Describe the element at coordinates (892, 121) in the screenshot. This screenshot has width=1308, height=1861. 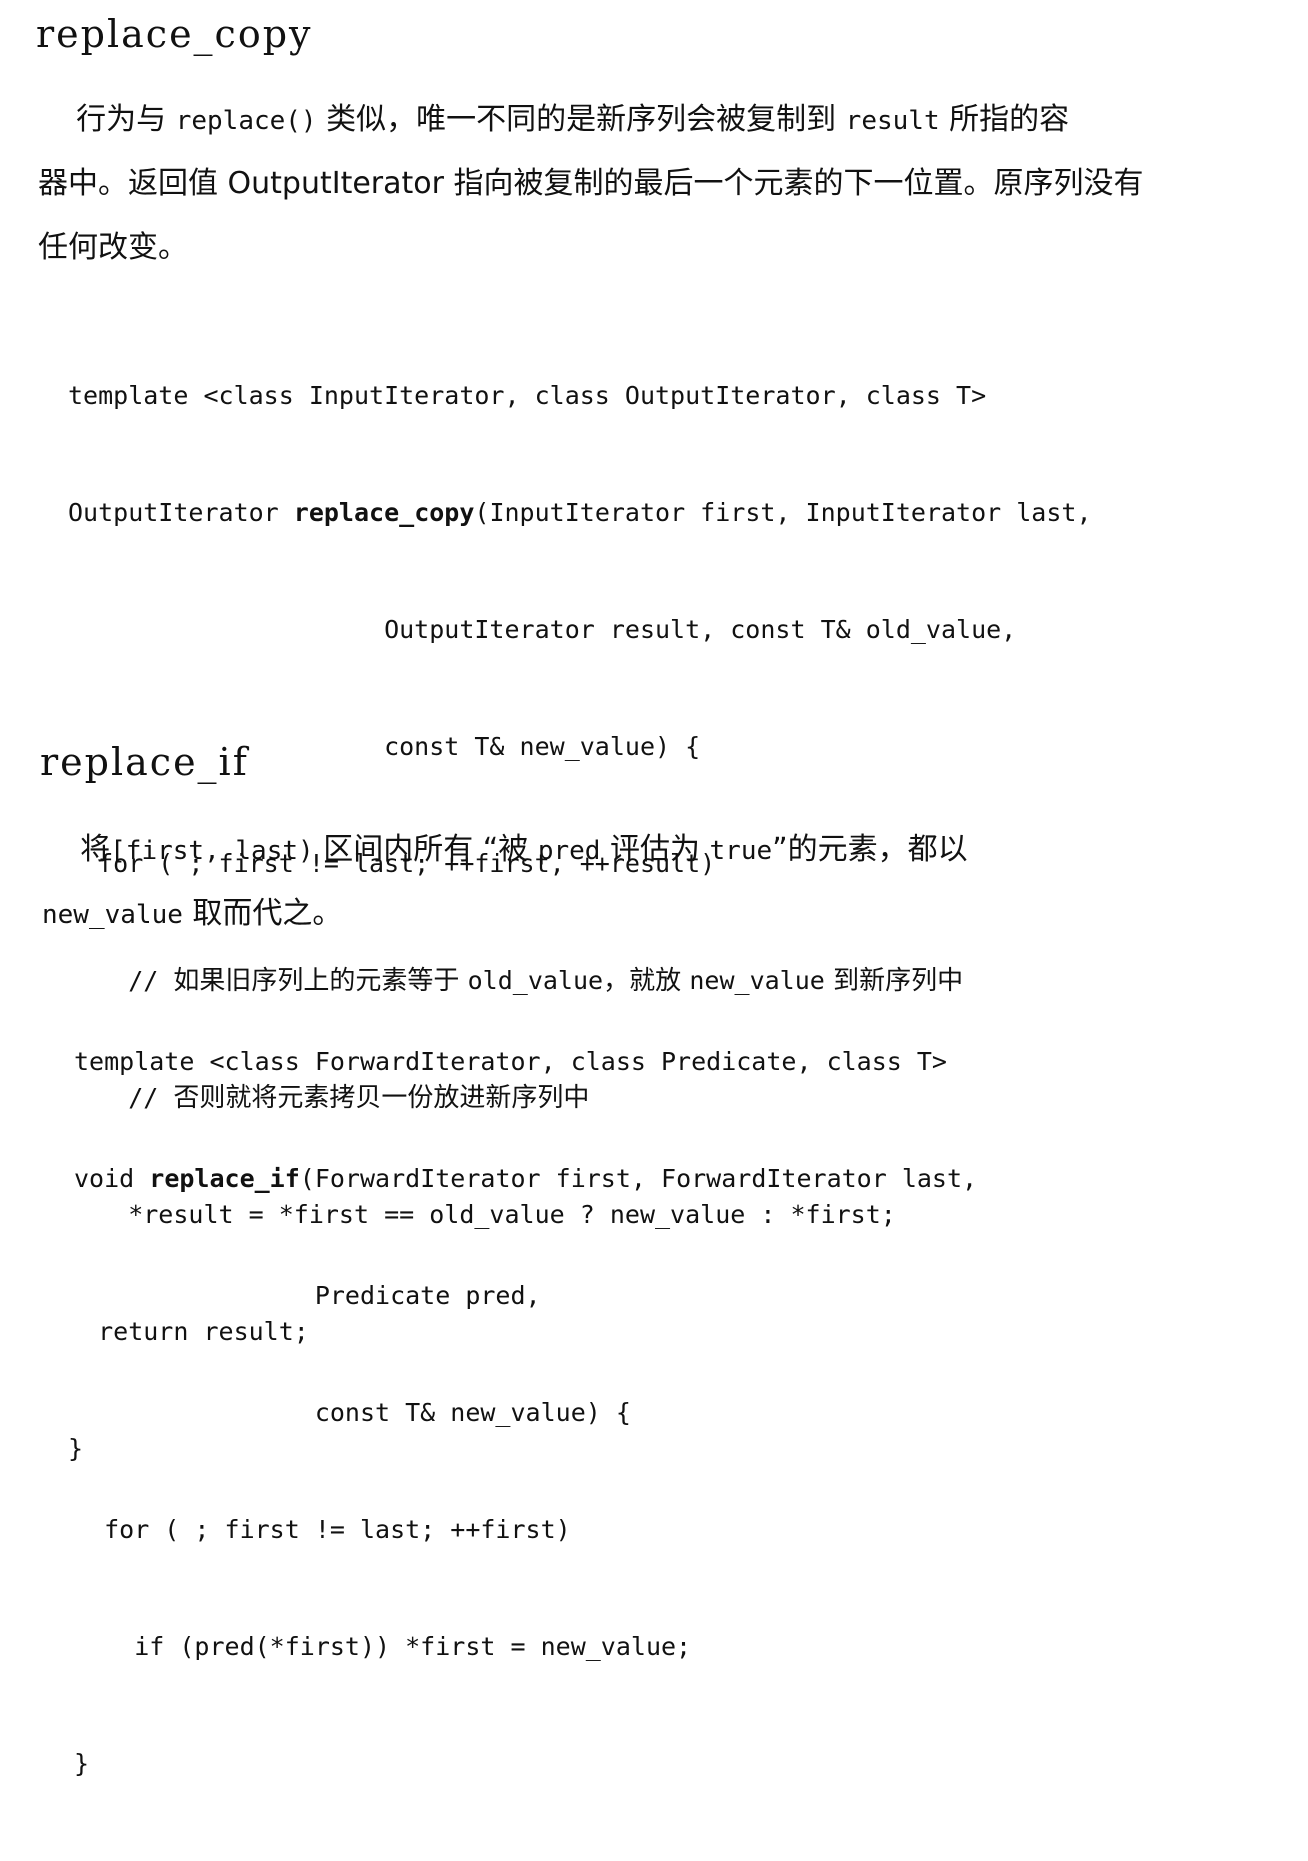
I see `inline-code: result` at that location.